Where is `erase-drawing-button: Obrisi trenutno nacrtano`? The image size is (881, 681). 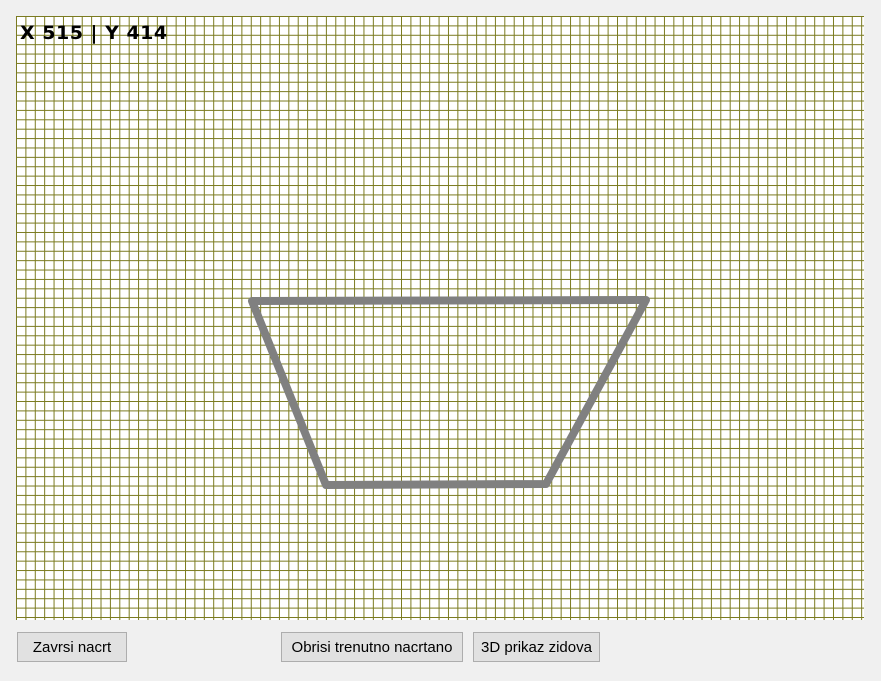 erase-drawing-button: Obrisi trenutno nacrtano is located at coordinates (372, 647).